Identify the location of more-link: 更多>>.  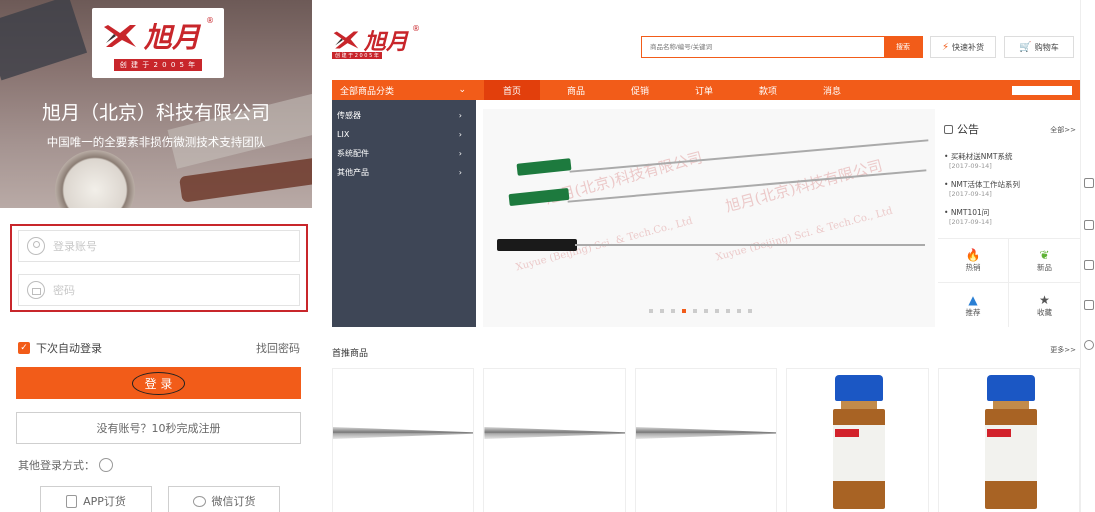
(1063, 350).